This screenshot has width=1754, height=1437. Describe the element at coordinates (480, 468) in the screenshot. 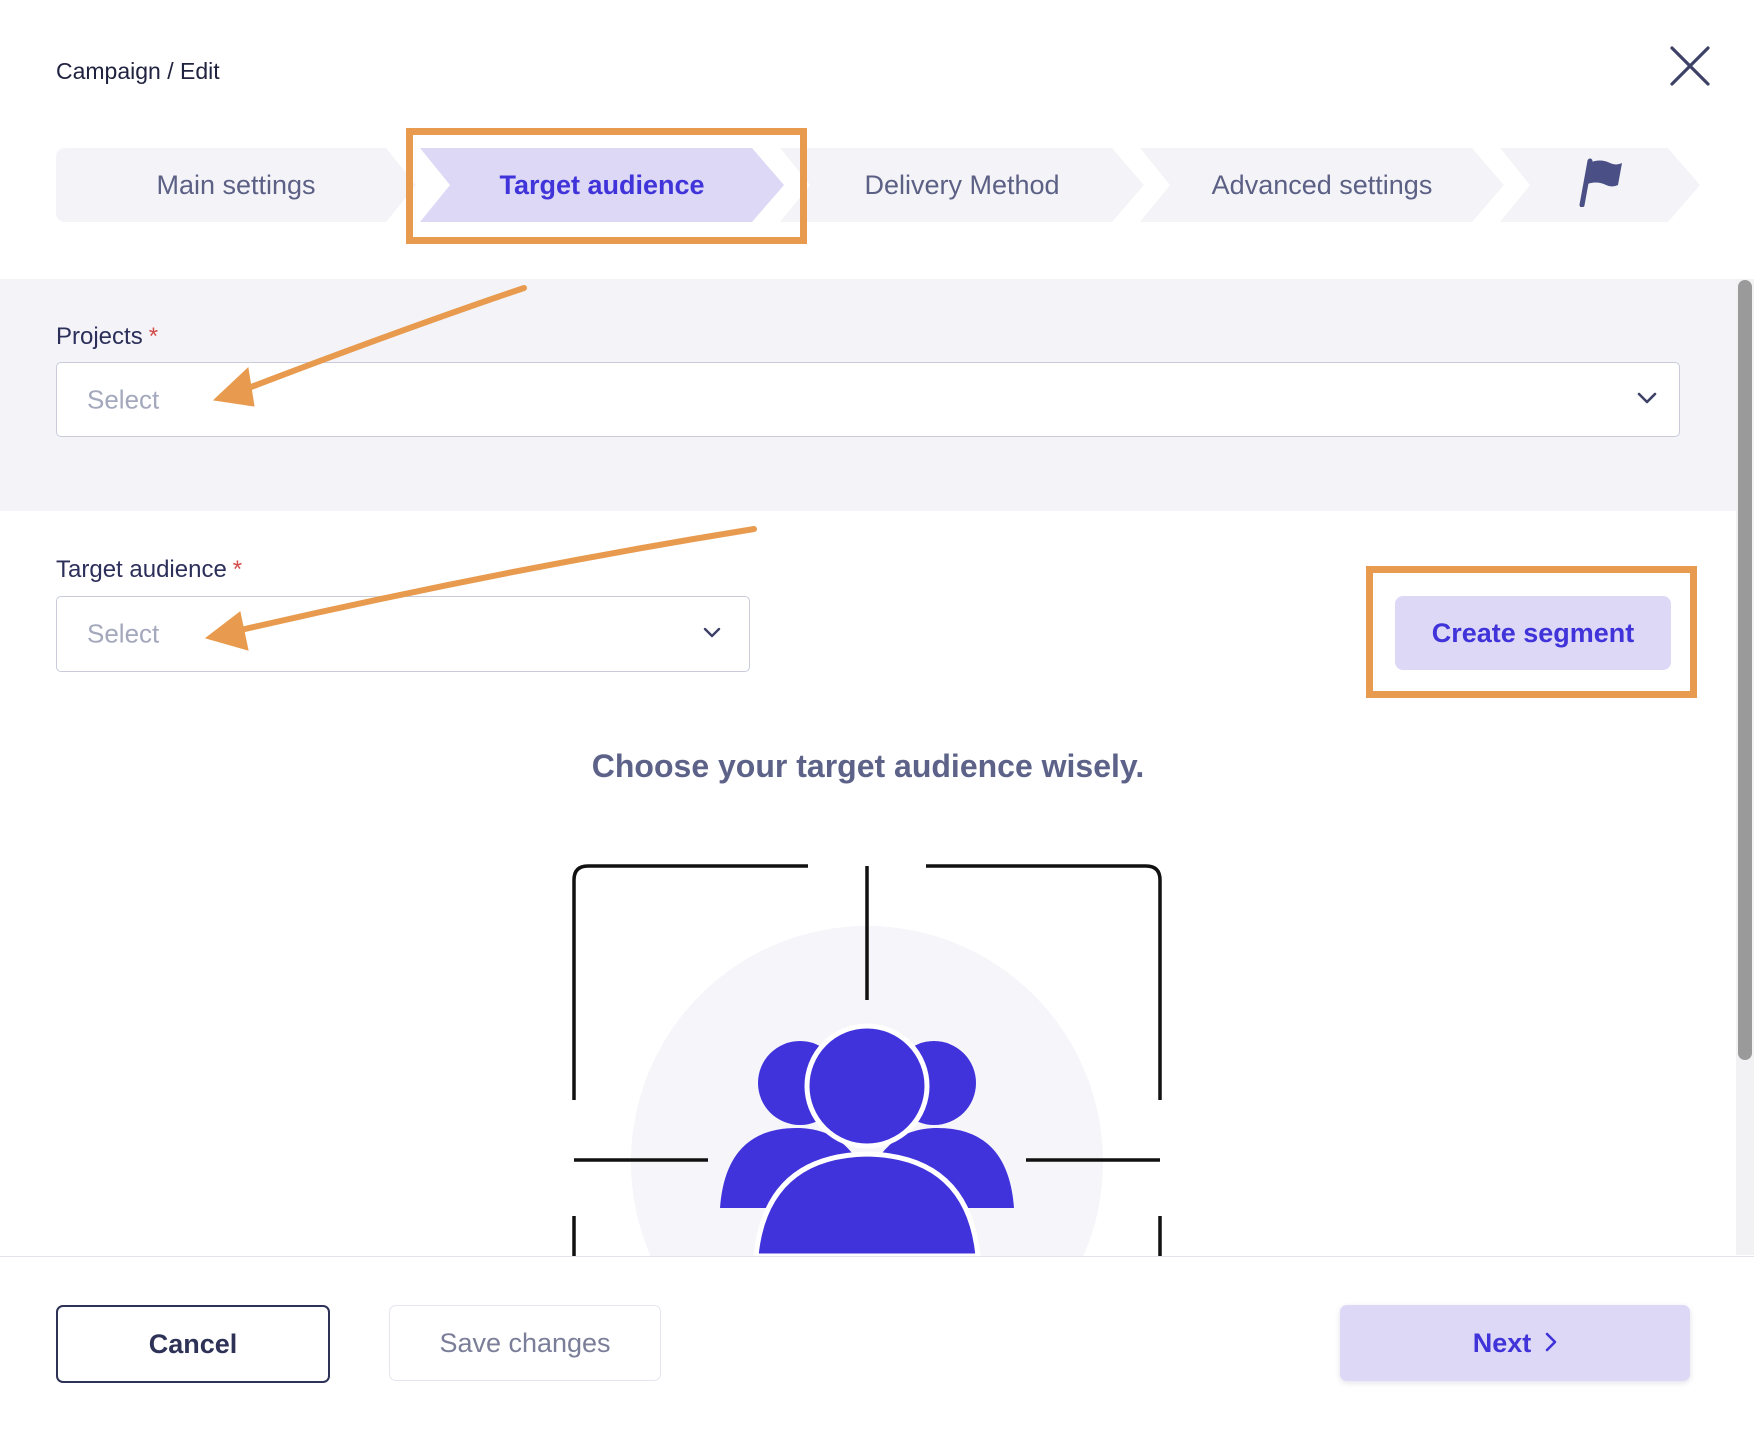

I see `annotation-arrows` at that location.